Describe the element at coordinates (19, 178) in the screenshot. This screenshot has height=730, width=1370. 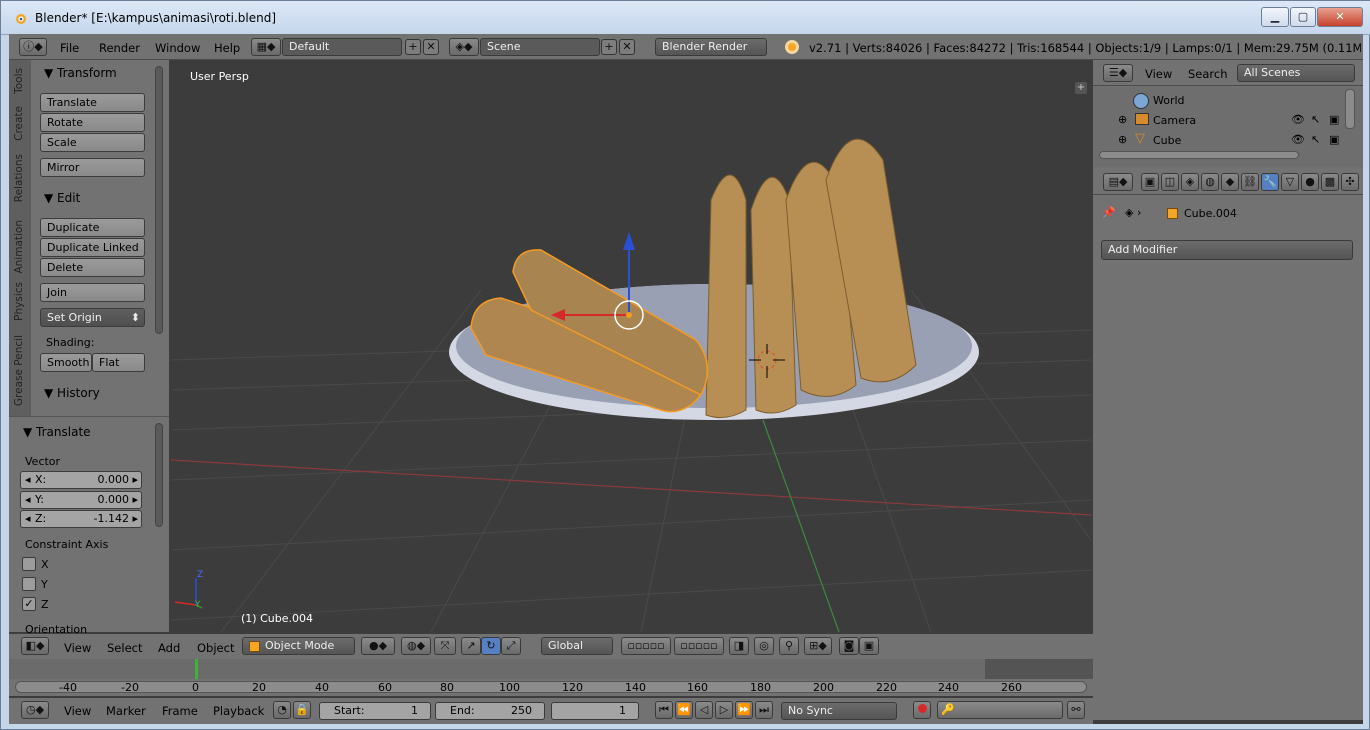
I see `tab-relations: Relations` at that location.